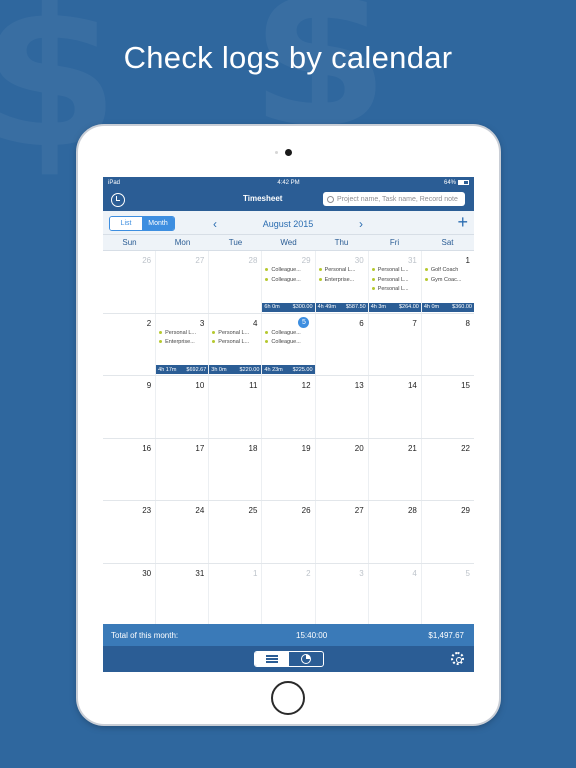 The width and height of the screenshot is (576, 768). I want to click on calendar-day-cell: 1, so click(236, 594).